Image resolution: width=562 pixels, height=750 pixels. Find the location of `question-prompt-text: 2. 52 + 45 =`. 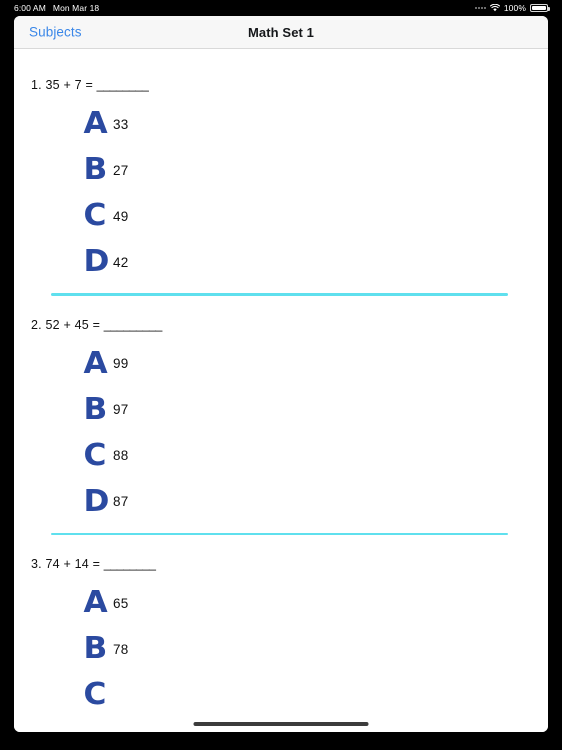

question-prompt-text: 2. 52 + 45 = is located at coordinates (67, 324).